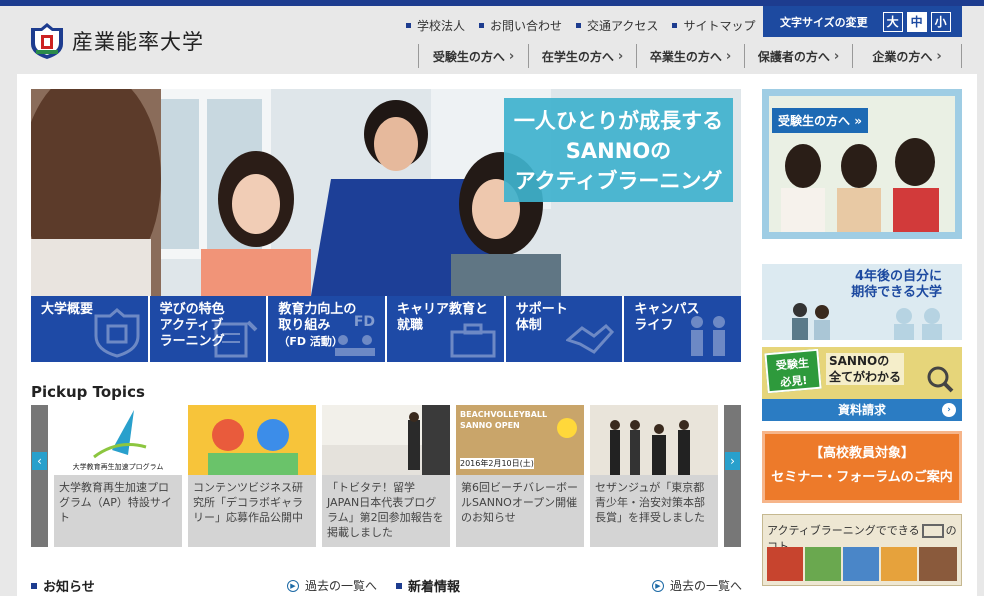 This screenshot has width=984, height=596. Describe the element at coordinates (862, 564) in the screenshot. I see `activity-photos-icon` at that location.